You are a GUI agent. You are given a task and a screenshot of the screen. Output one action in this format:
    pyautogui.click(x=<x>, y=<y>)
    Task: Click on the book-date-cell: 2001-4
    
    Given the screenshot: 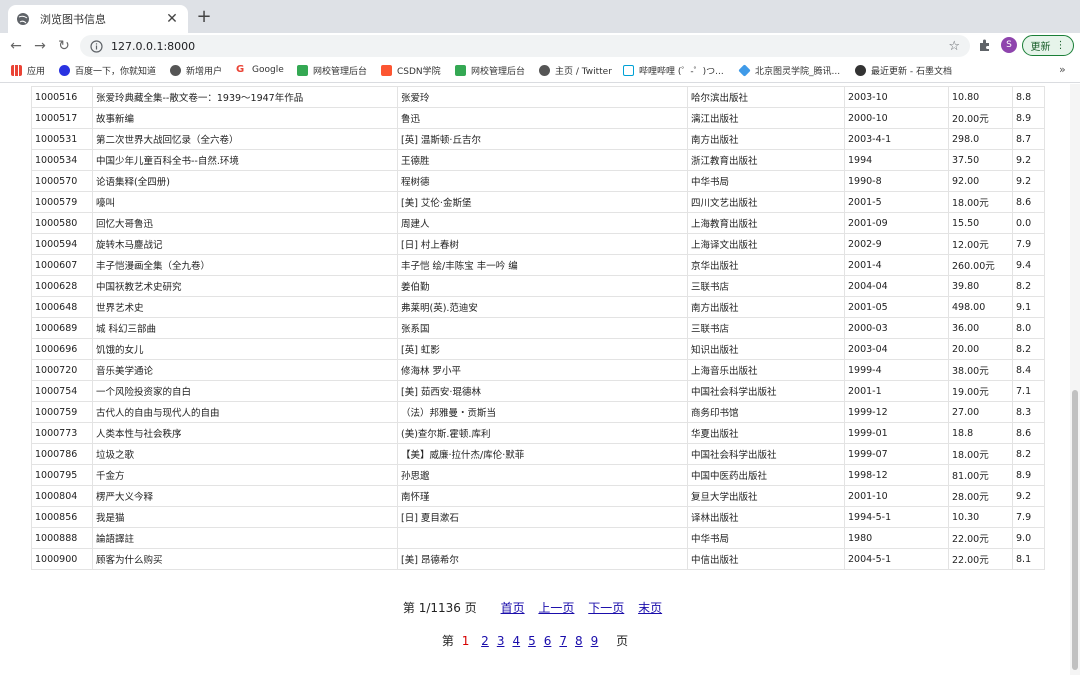 What is the action you would take?
    pyautogui.click(x=896, y=265)
    